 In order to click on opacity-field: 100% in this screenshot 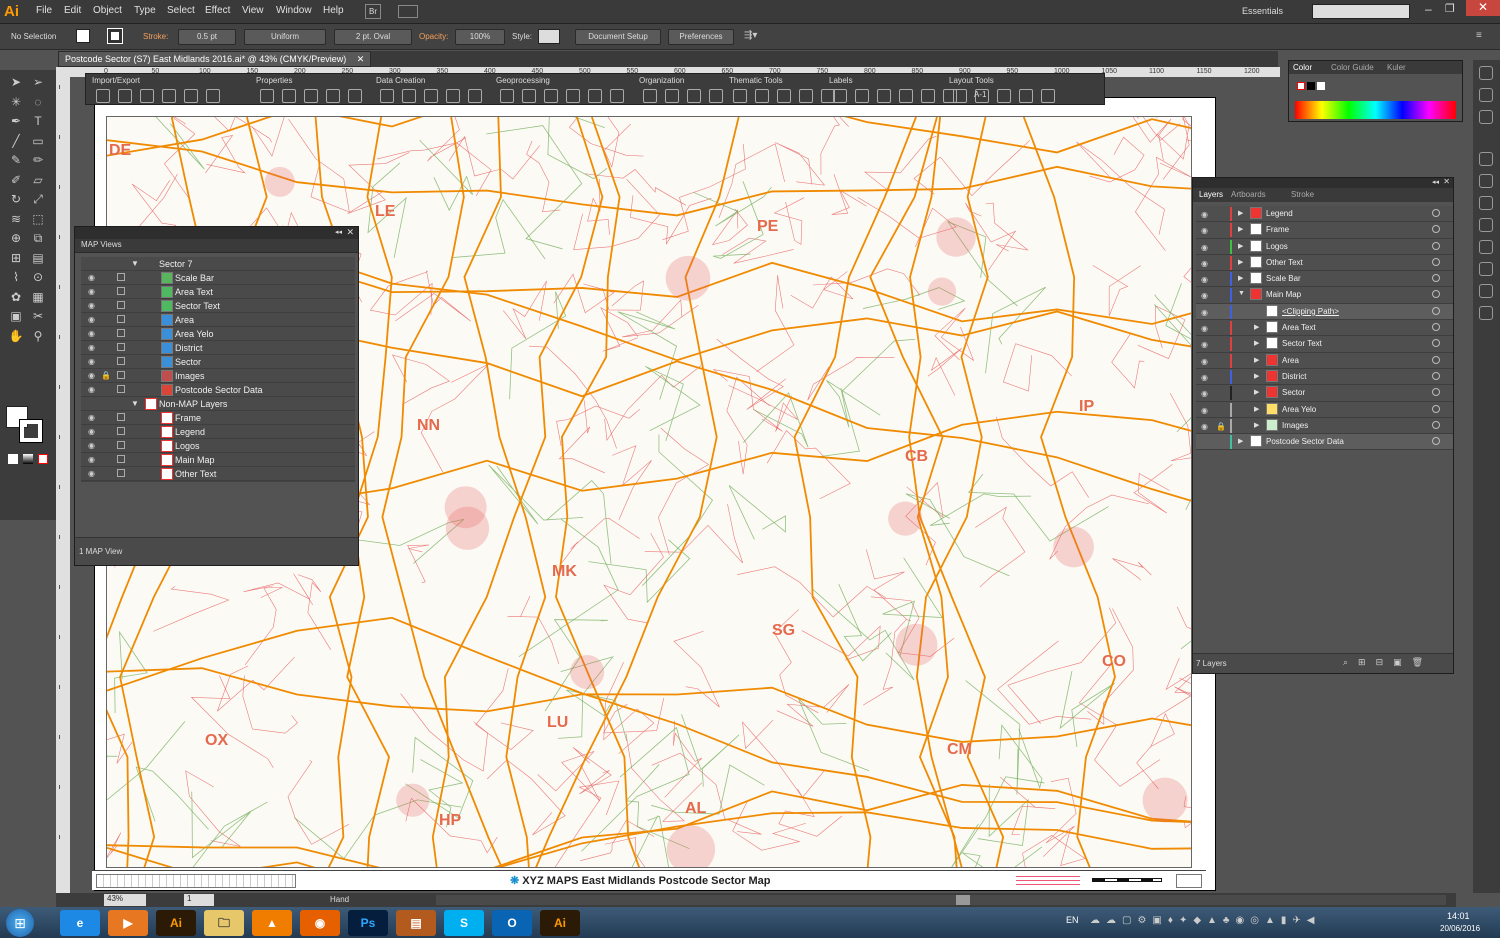, I will do `click(480, 37)`.